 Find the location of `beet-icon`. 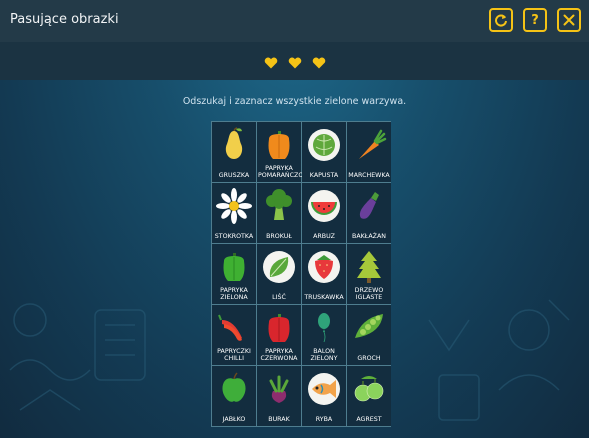

beet-icon is located at coordinates (279, 389).